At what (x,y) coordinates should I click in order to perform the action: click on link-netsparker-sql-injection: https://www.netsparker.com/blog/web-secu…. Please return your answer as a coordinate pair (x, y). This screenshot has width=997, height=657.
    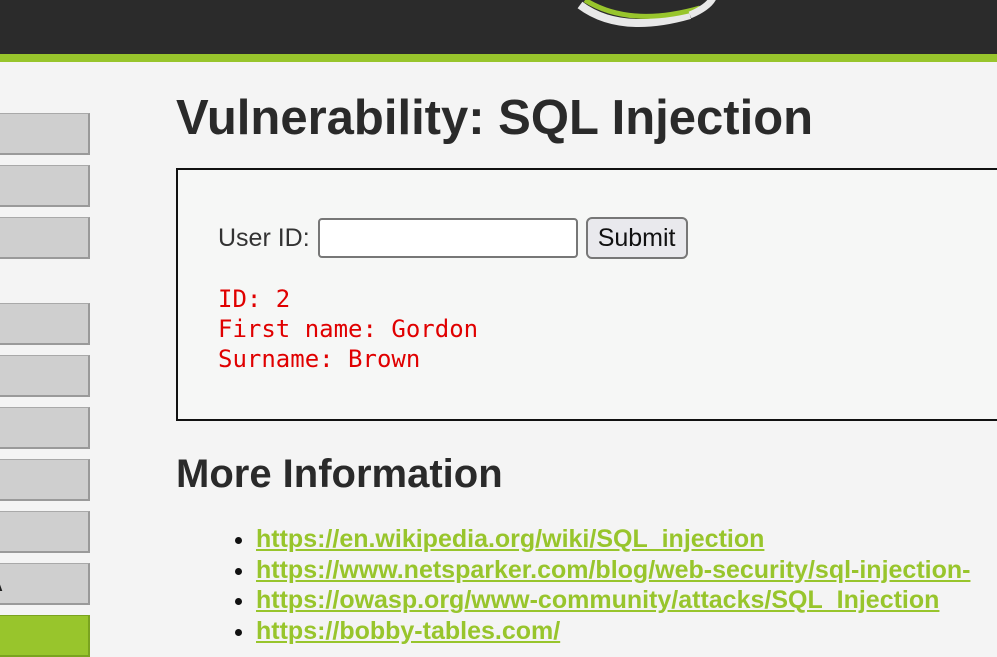
    Looking at the image, I should click on (613, 570).